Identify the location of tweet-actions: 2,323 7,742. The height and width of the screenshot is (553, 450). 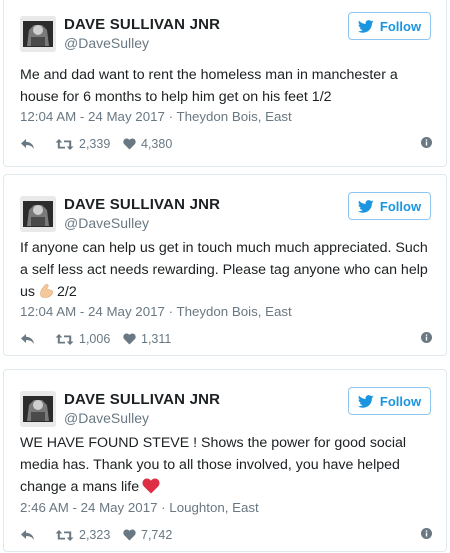
(226, 535).